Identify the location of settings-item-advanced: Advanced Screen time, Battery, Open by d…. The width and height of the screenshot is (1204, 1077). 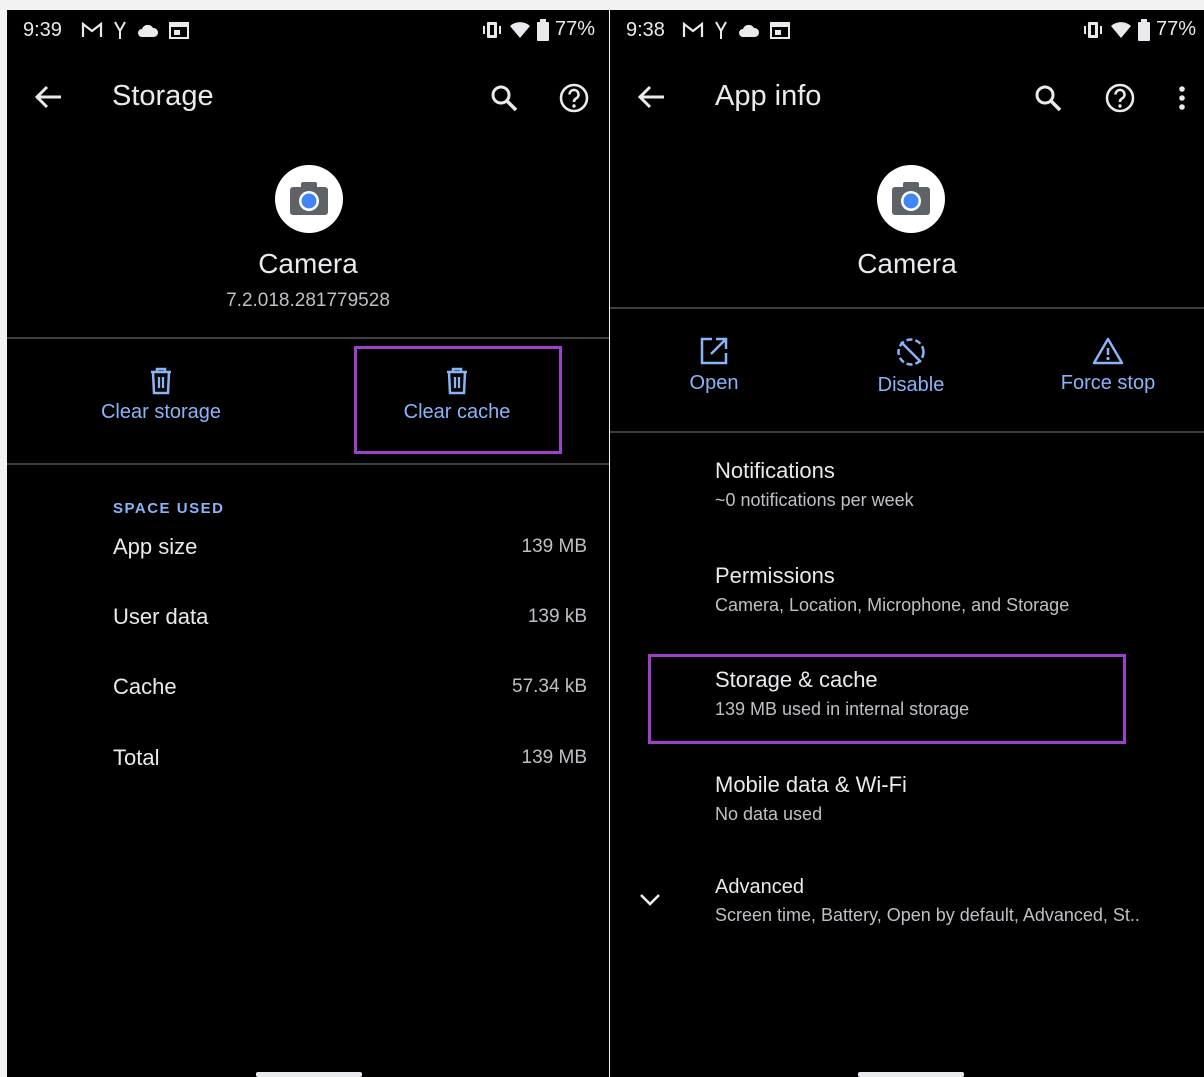
(954, 901).